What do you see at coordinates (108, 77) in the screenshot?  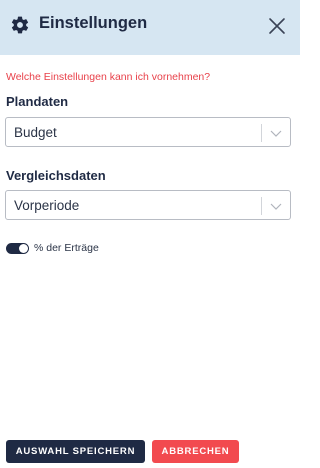 I see `settings-help-link: Welche Einstellungen kann ich vornehmen?` at bounding box center [108, 77].